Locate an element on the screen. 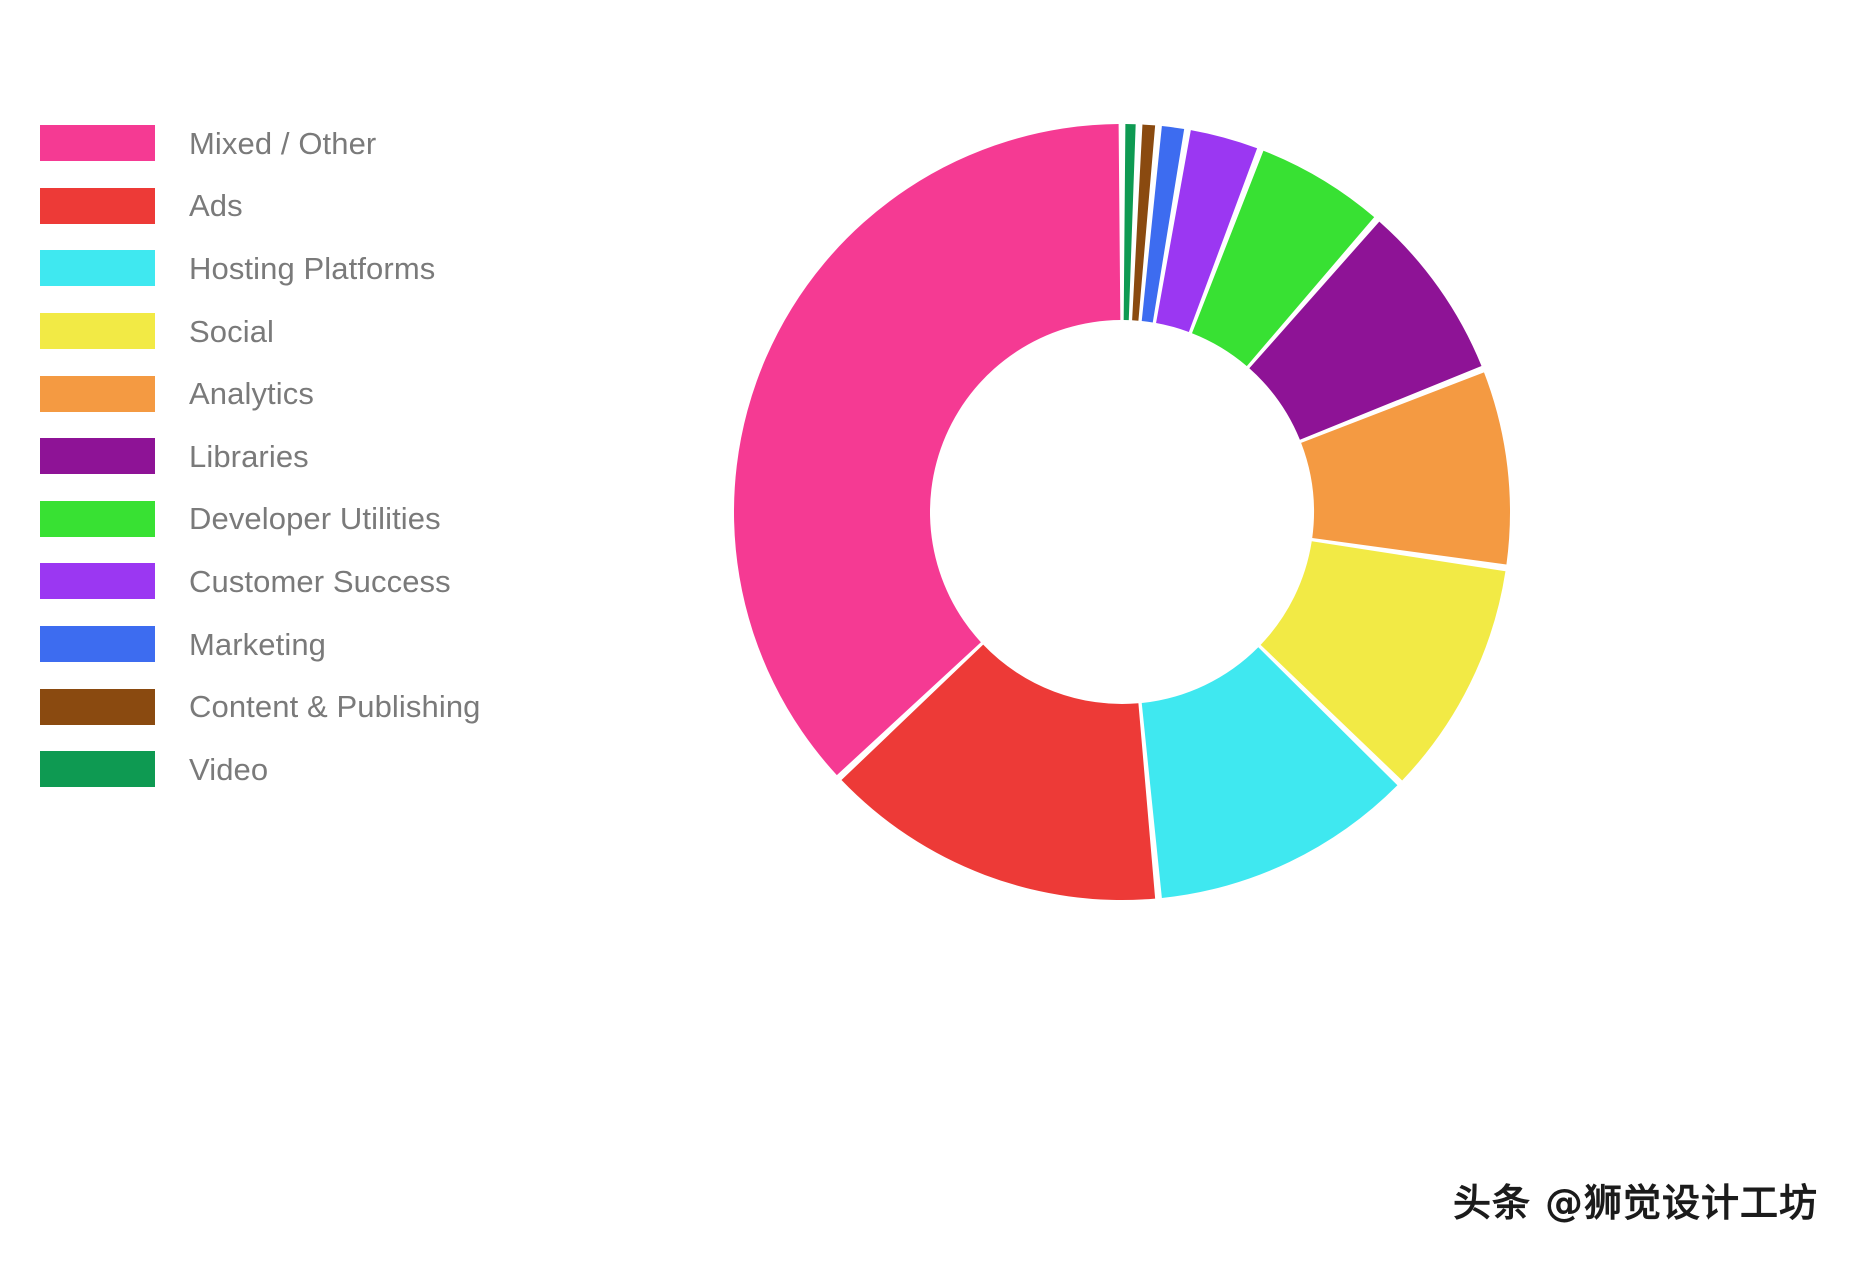 This screenshot has height=1279, width=1856. legend-item: Video is located at coordinates (340, 769).